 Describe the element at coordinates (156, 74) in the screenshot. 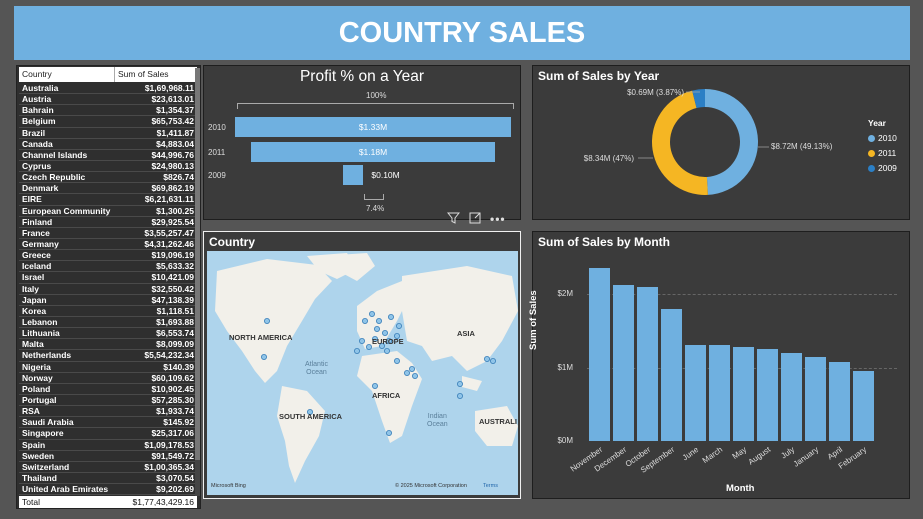

I see `column-header-sum-of-sales: Sum of Sales` at that location.